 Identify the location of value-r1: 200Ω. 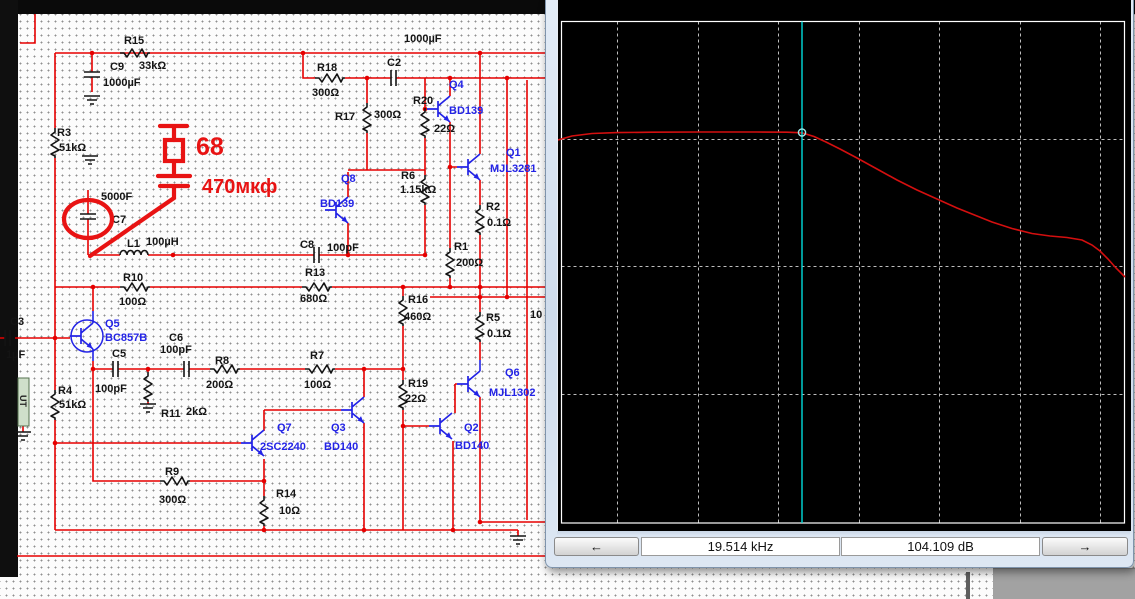
(469, 263).